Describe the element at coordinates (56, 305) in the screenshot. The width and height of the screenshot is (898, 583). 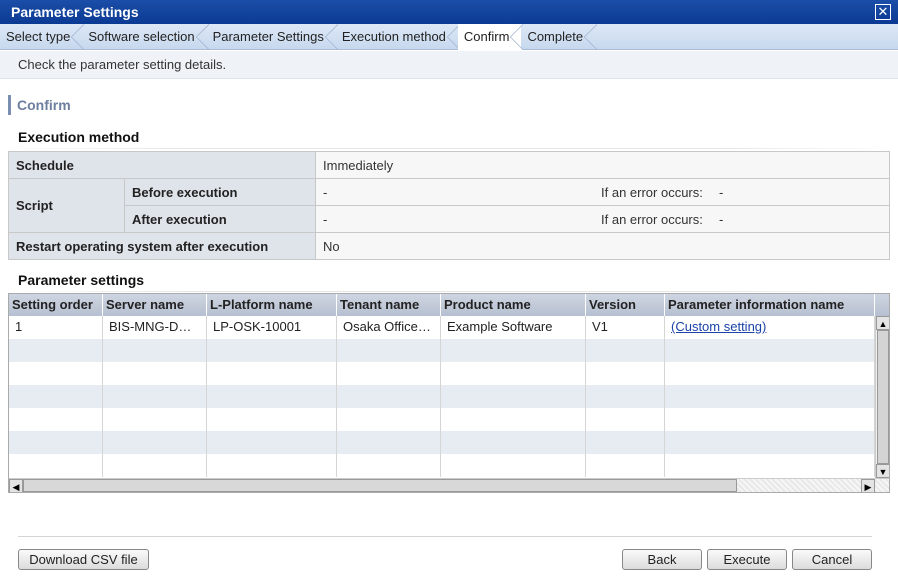
I see `column-header-setting-order: Setting order` at that location.